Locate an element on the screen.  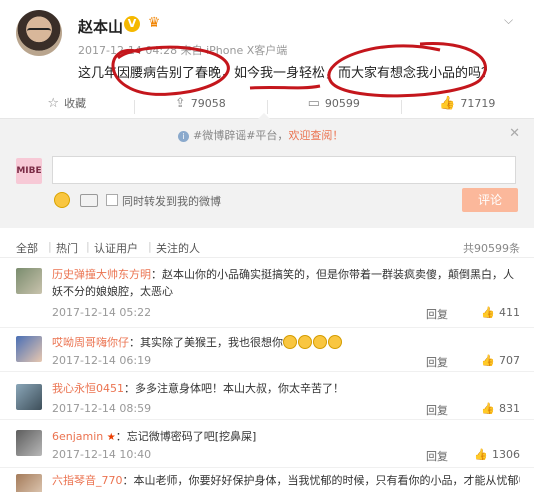
tab-followed: 关注的人 is located at coordinates (174, 248).